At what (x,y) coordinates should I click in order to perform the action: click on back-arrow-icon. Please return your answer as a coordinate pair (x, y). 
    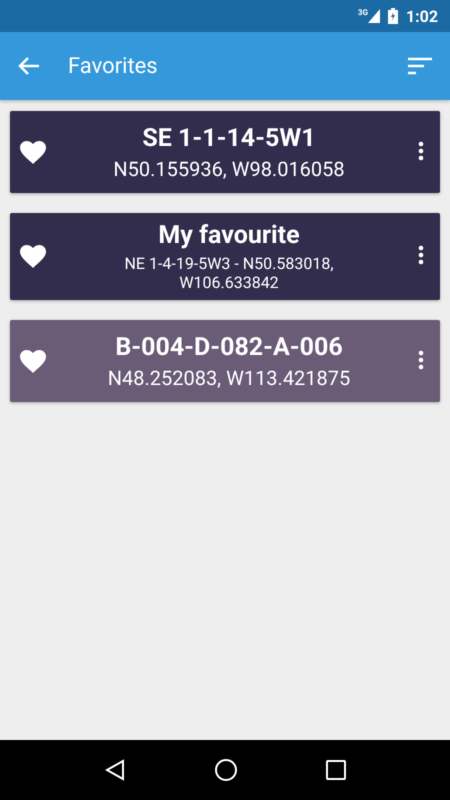
    Looking at the image, I should click on (29, 66).